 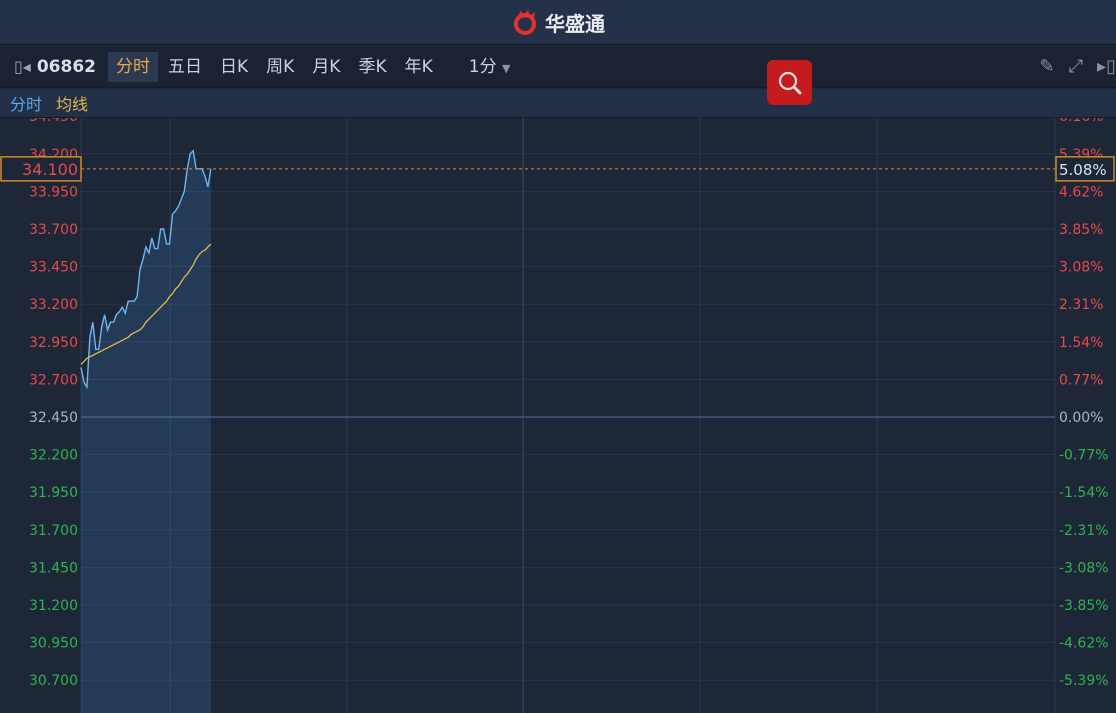 What do you see at coordinates (53, 644) in the screenshot?
I see `left-tick-label: 30.950` at bounding box center [53, 644].